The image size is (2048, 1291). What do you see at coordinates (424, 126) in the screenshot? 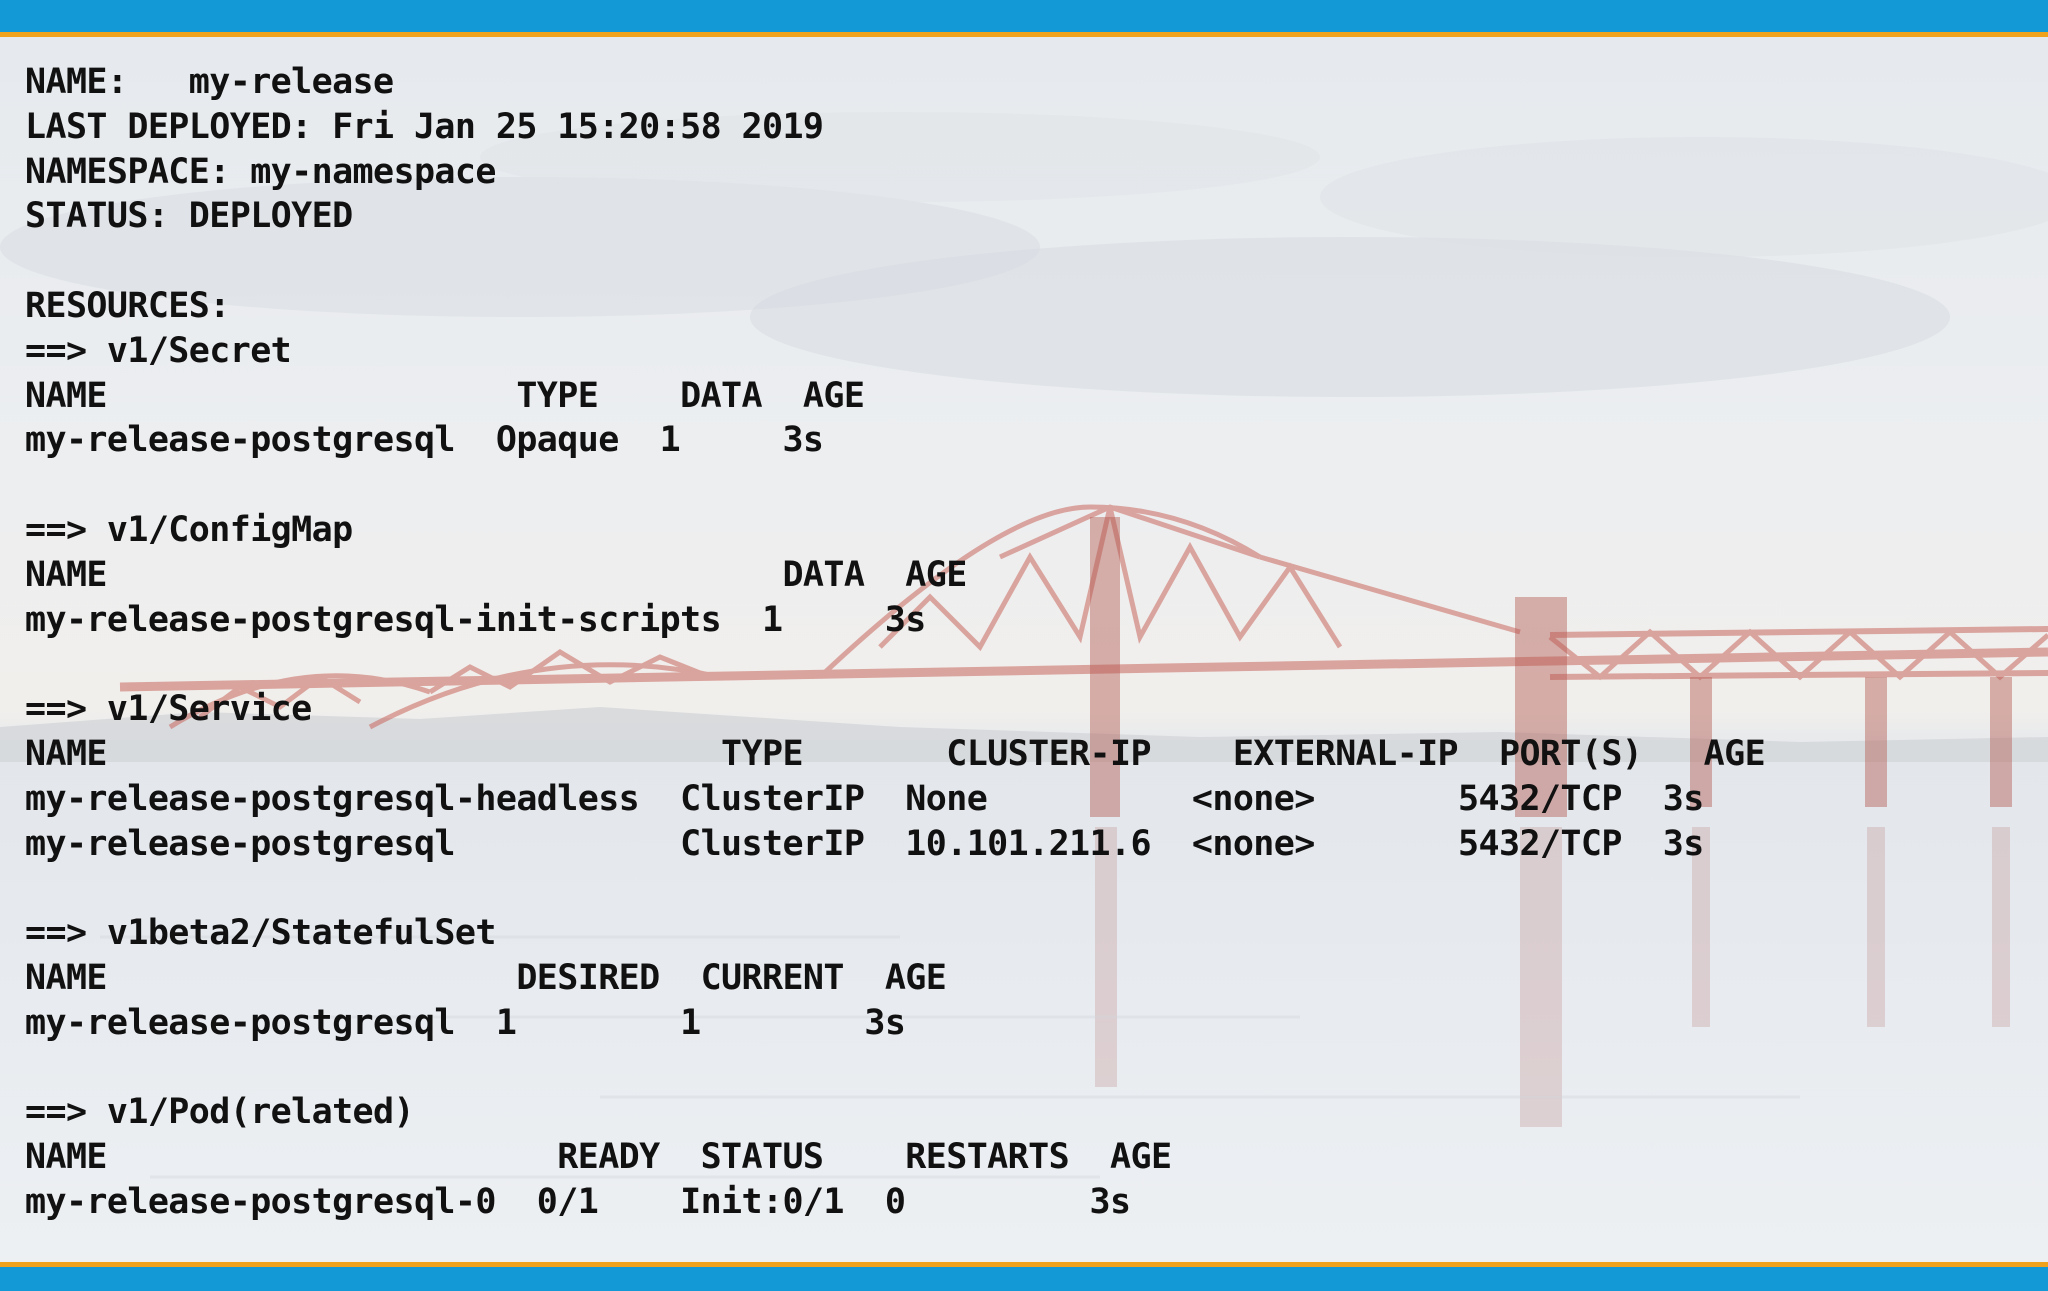
I see `terminal-line: LAST DEPLOYED: Fri Jan 25 15:20:58 2019` at bounding box center [424, 126].